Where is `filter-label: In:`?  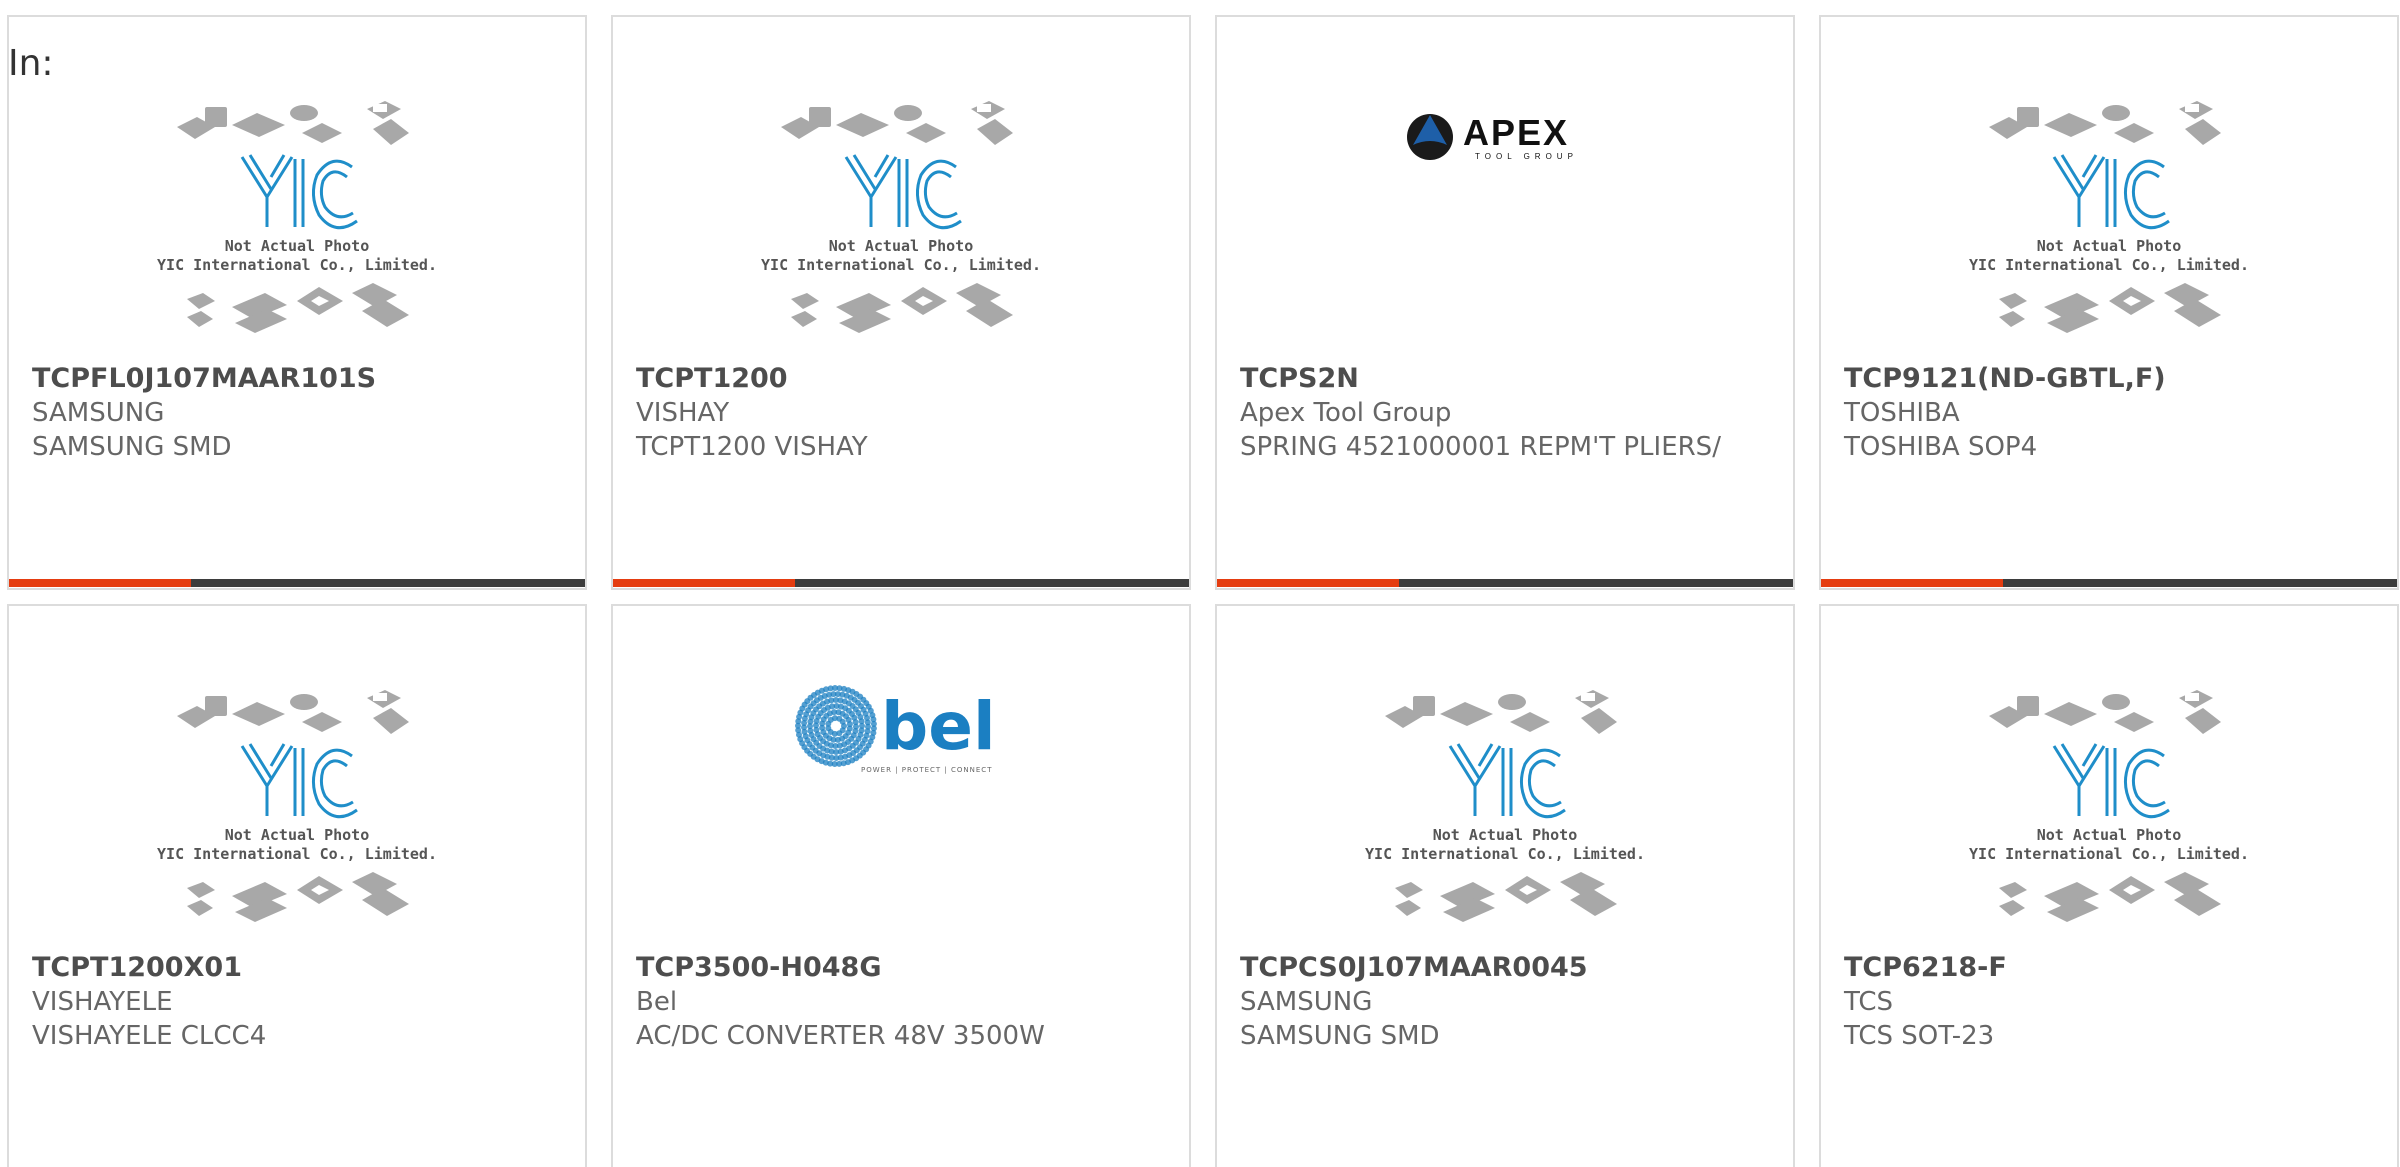
filter-label: In: is located at coordinates (31, 63).